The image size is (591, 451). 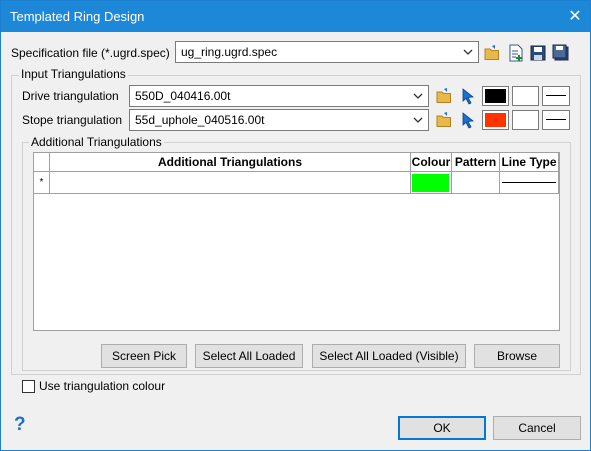 What do you see at coordinates (230, 182) in the screenshot?
I see `triangulation-cell` at bounding box center [230, 182].